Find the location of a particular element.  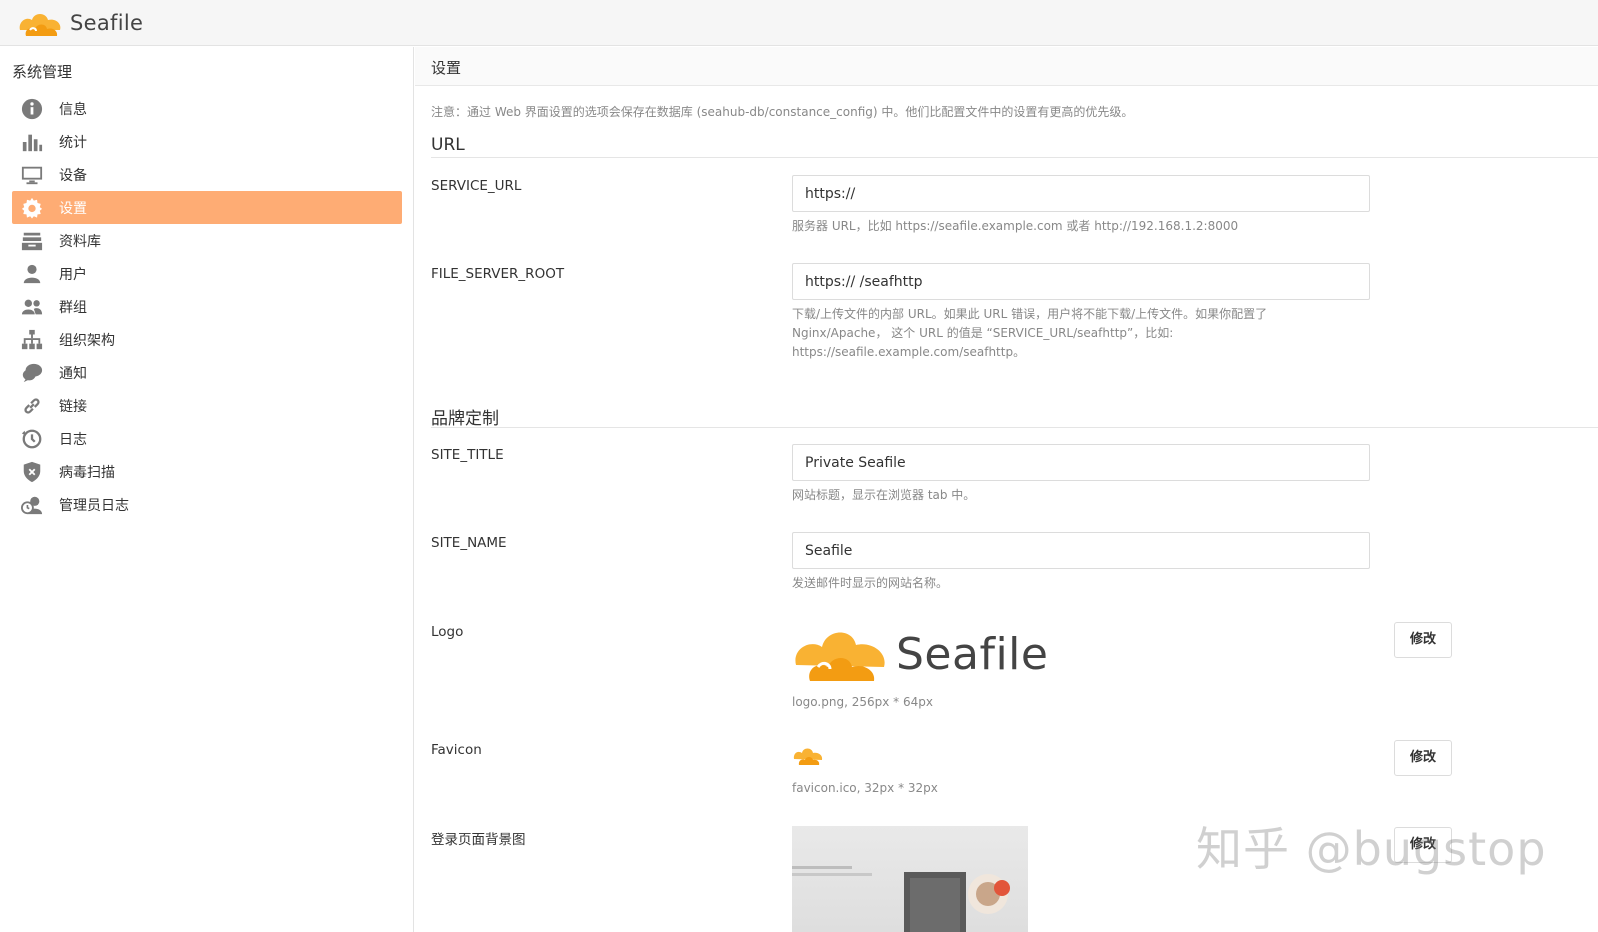

seafile-favicon-image is located at coordinates (808, 756).